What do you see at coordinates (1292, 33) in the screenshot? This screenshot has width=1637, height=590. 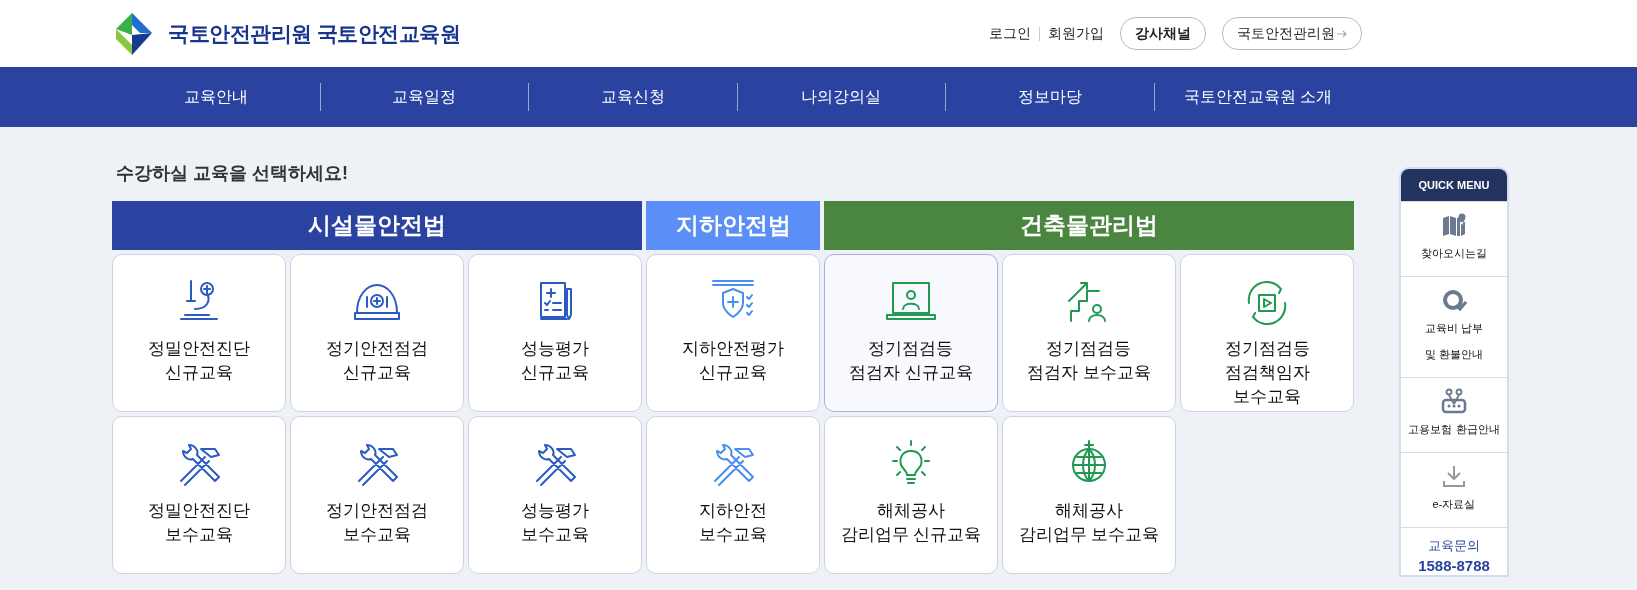 I see `site-link-button: 국토안전관리원` at bounding box center [1292, 33].